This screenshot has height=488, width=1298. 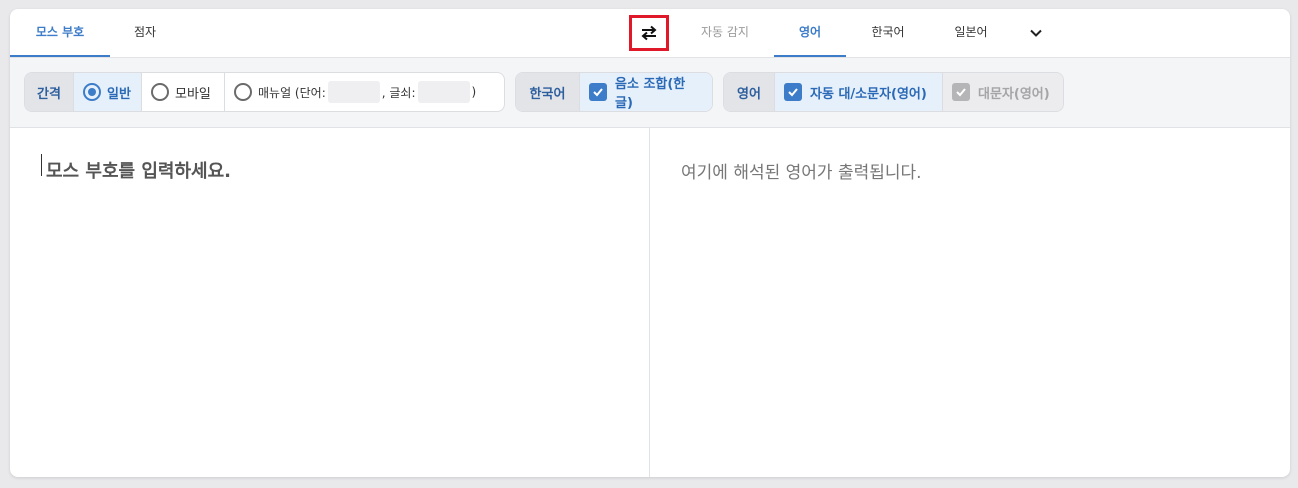 What do you see at coordinates (810, 33) in the screenshot?
I see `tab-english: 영어` at bounding box center [810, 33].